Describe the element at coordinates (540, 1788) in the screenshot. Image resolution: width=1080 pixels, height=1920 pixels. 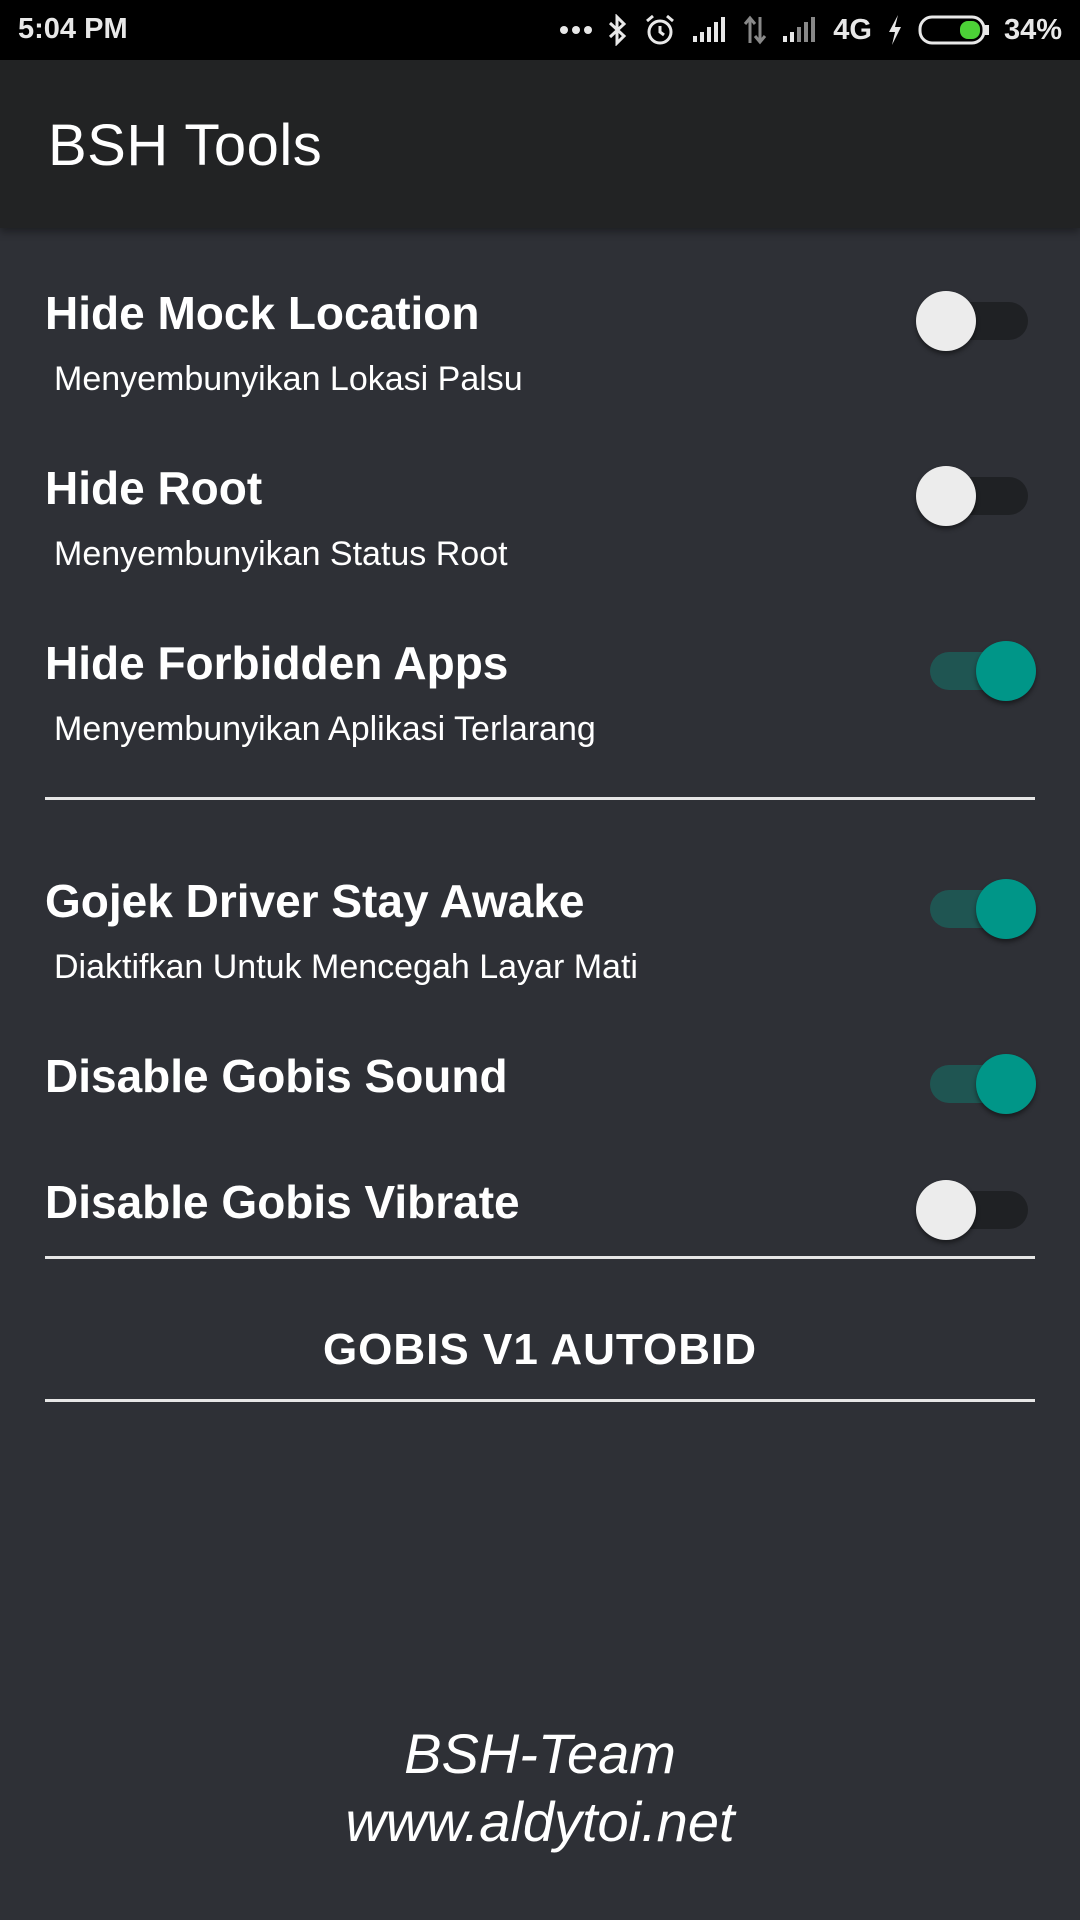
I see `footer: BSH-Team www.aldytoi.net` at that location.